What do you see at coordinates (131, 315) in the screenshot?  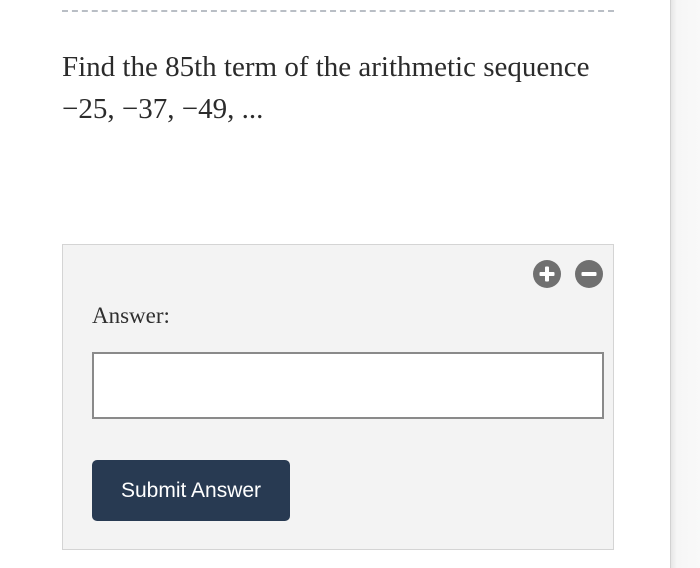 I see `answer-label: Answer:` at bounding box center [131, 315].